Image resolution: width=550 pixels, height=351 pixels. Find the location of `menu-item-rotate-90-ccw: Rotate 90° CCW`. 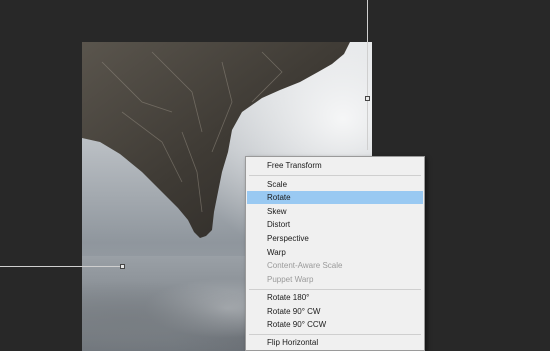

menu-item-rotate-90-ccw: Rotate 90° CCW is located at coordinates (335, 324).